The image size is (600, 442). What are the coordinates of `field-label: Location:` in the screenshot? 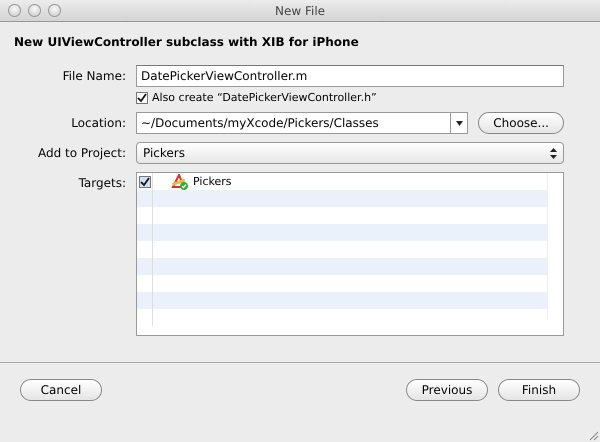 It's located at (98, 123).